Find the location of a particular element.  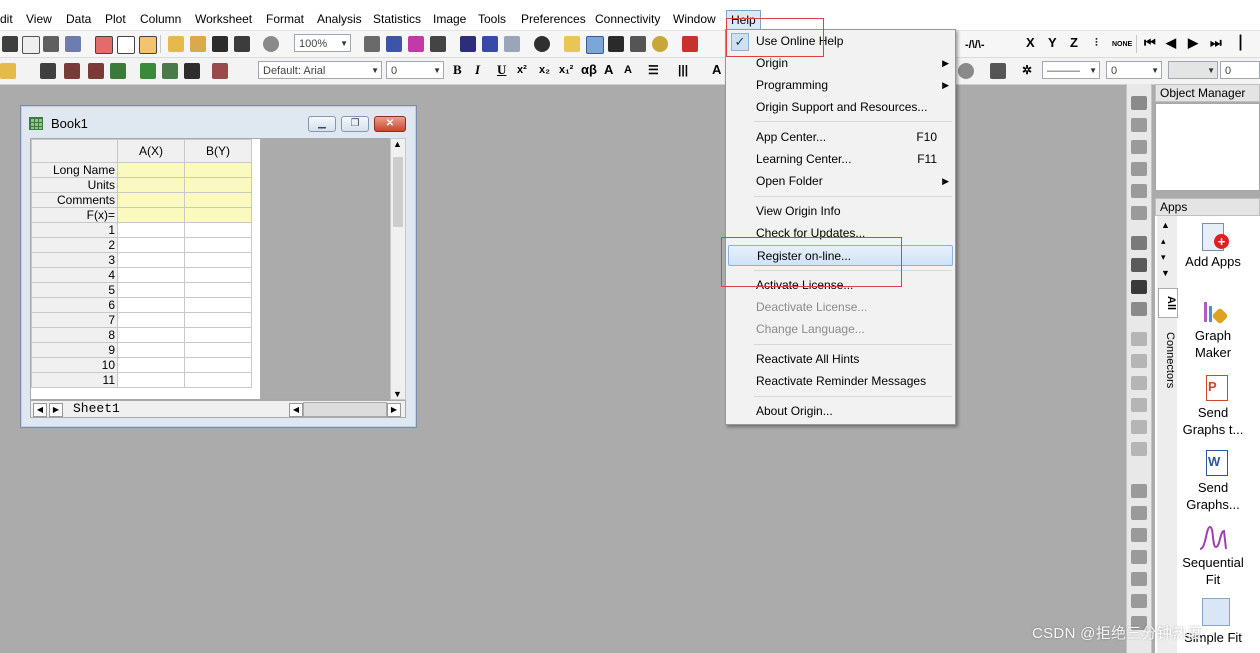

symbol-size-select: 0 is located at coordinates (1240, 70).